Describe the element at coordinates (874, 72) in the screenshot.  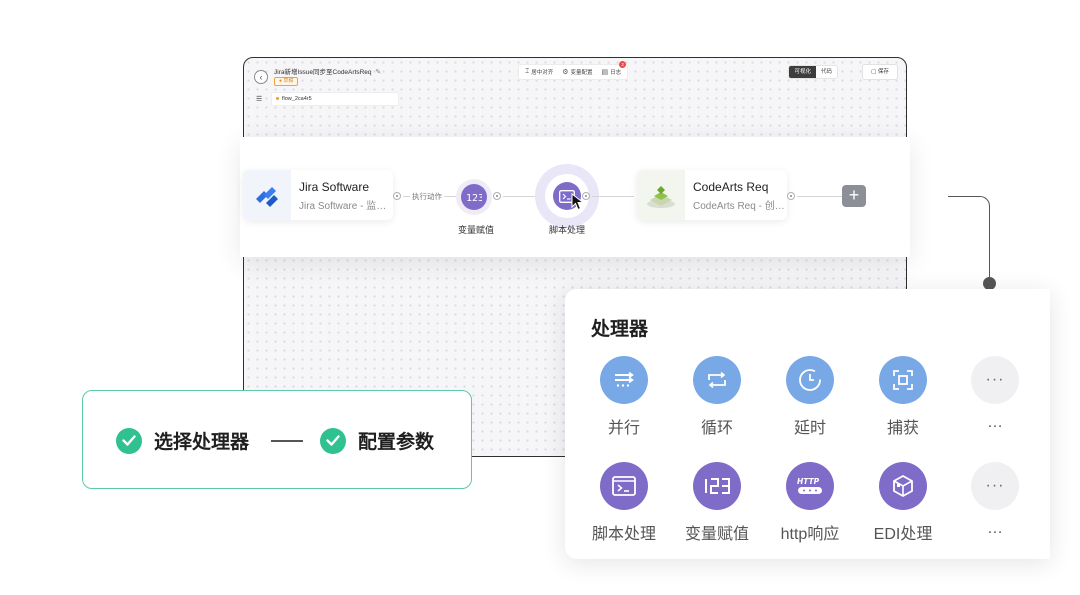
I see `save-icon: ▢` at that location.